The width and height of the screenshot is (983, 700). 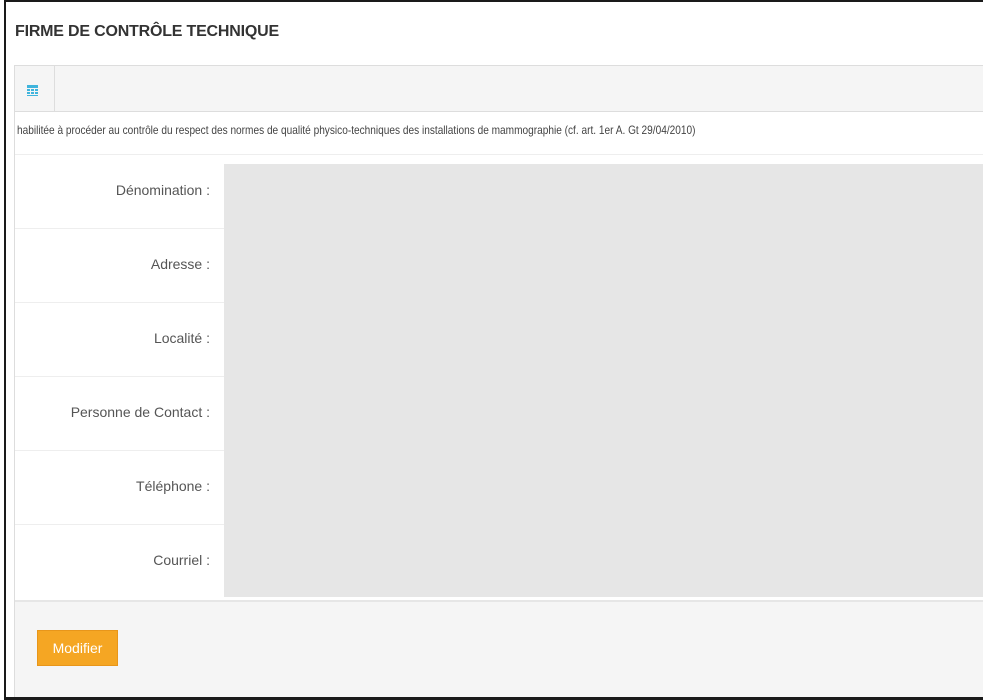 What do you see at coordinates (119, 266) in the screenshot?
I see `form-row-adresse: Adresse :` at bounding box center [119, 266].